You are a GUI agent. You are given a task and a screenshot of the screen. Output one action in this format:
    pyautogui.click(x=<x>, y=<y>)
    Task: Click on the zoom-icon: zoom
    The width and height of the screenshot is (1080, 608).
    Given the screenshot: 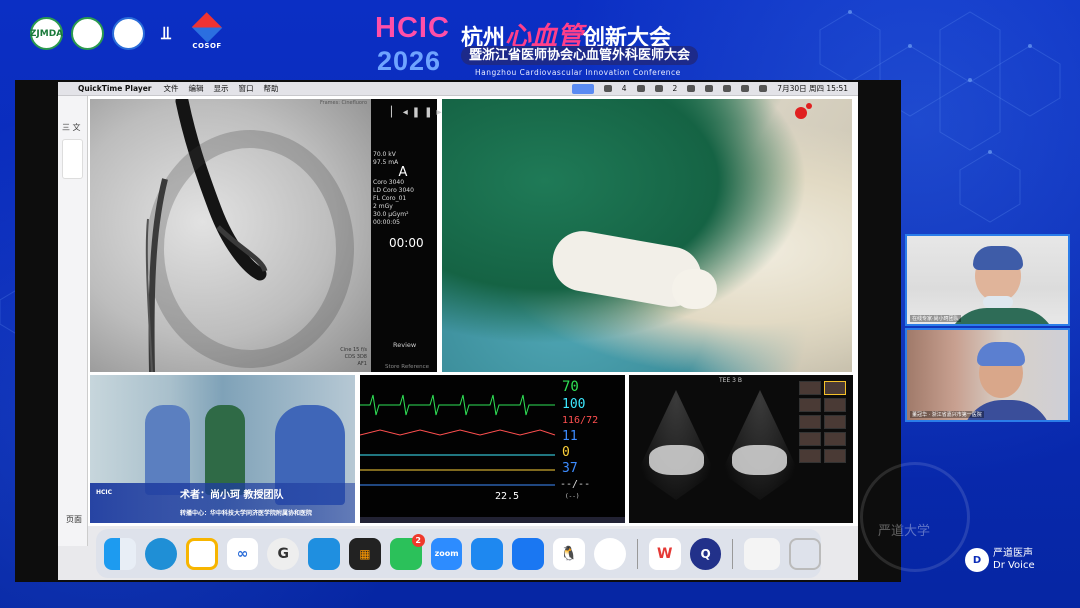 What is the action you would take?
    pyautogui.click(x=446, y=553)
    